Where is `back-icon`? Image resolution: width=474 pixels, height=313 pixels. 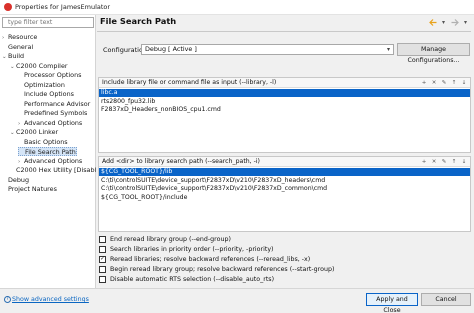
back-icon is located at coordinates (432, 22).